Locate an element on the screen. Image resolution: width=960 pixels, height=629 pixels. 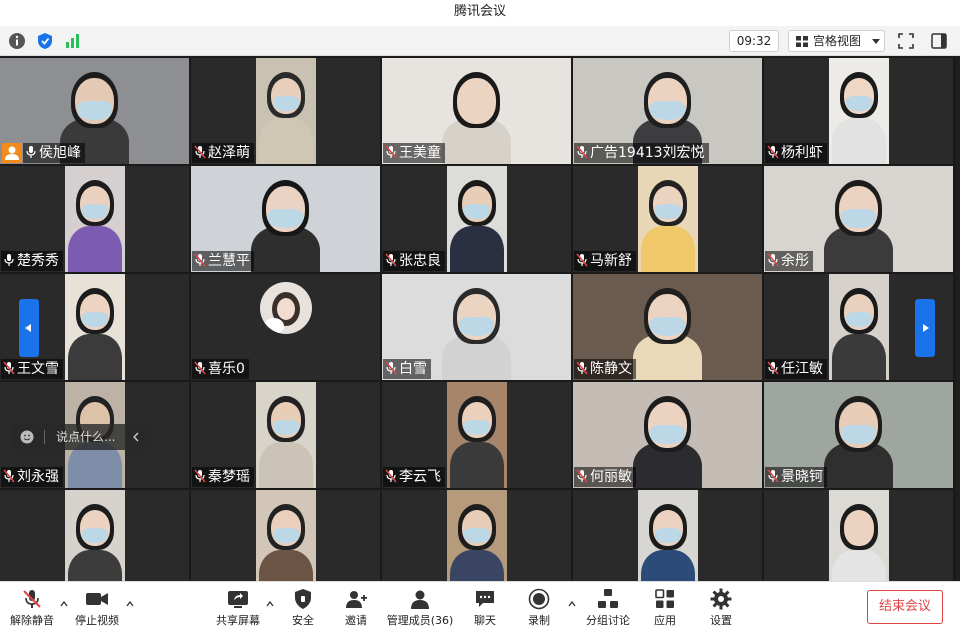
chevron-left-icon is located at coordinates (28, 328).